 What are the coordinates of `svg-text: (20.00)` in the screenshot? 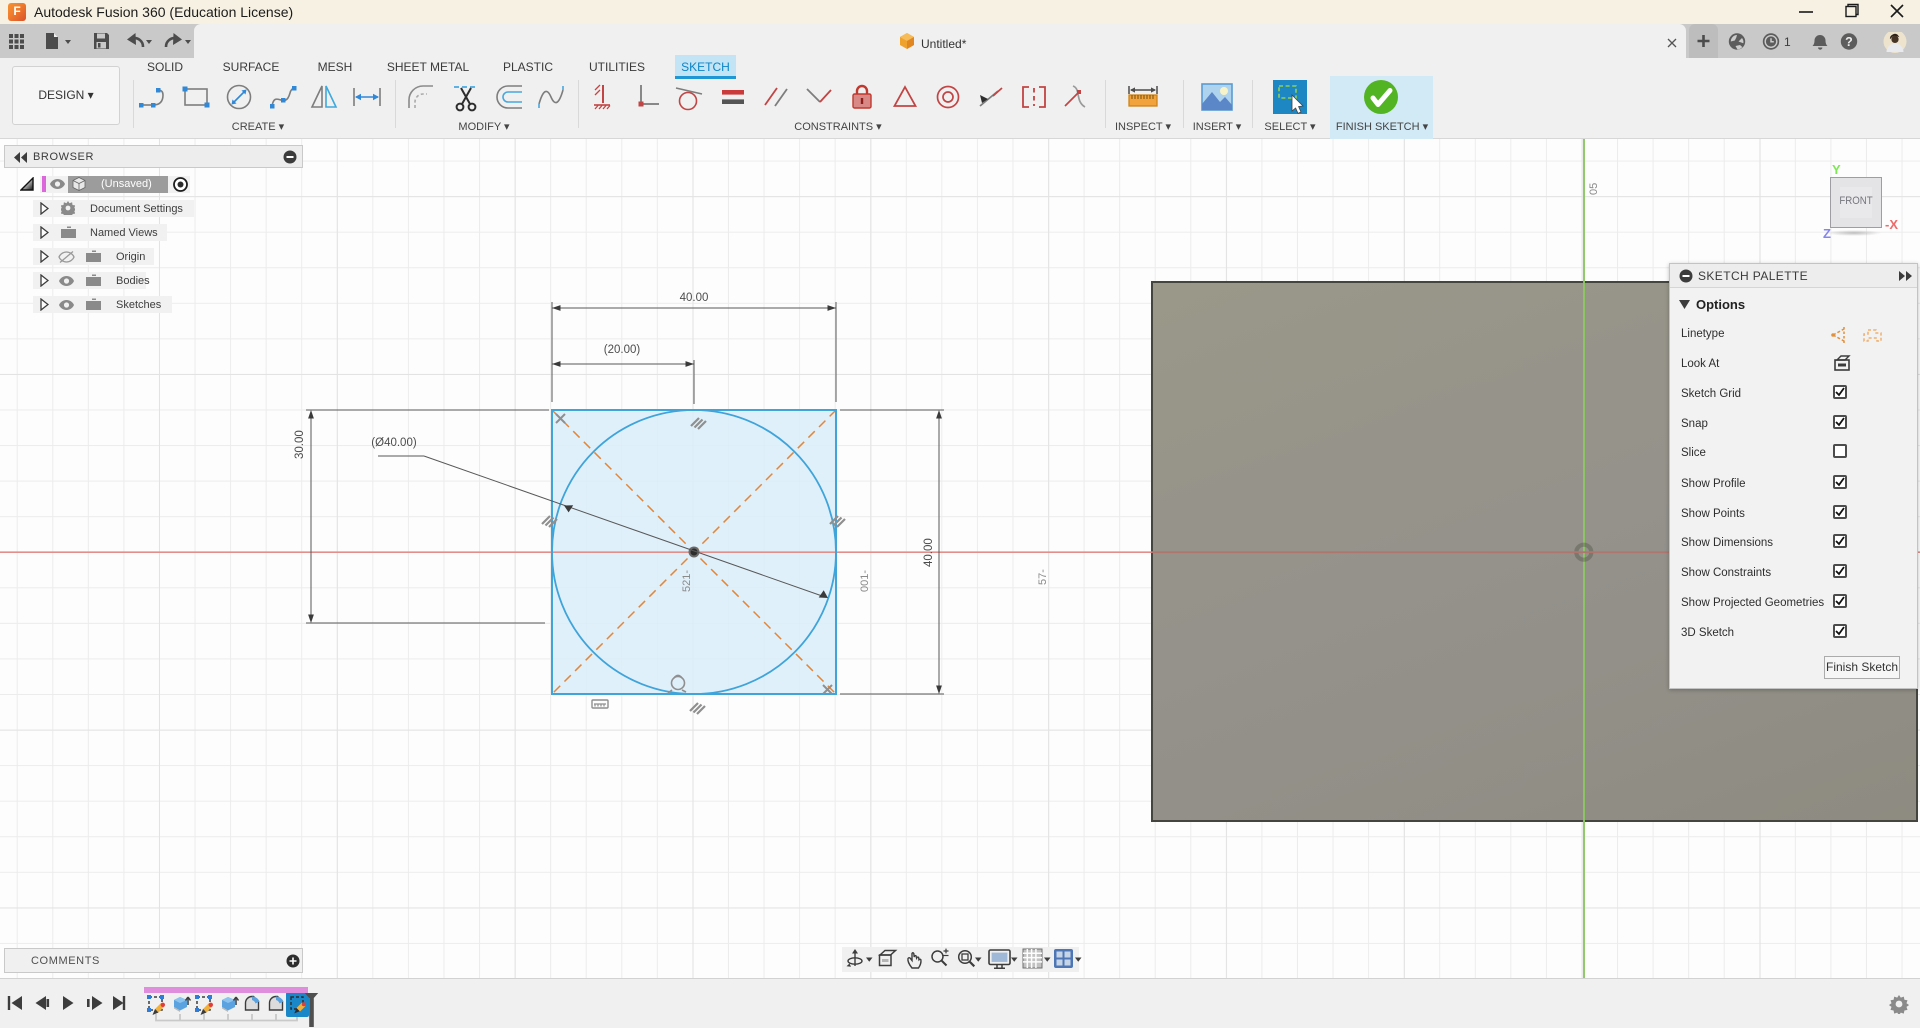 It's located at (622, 350).